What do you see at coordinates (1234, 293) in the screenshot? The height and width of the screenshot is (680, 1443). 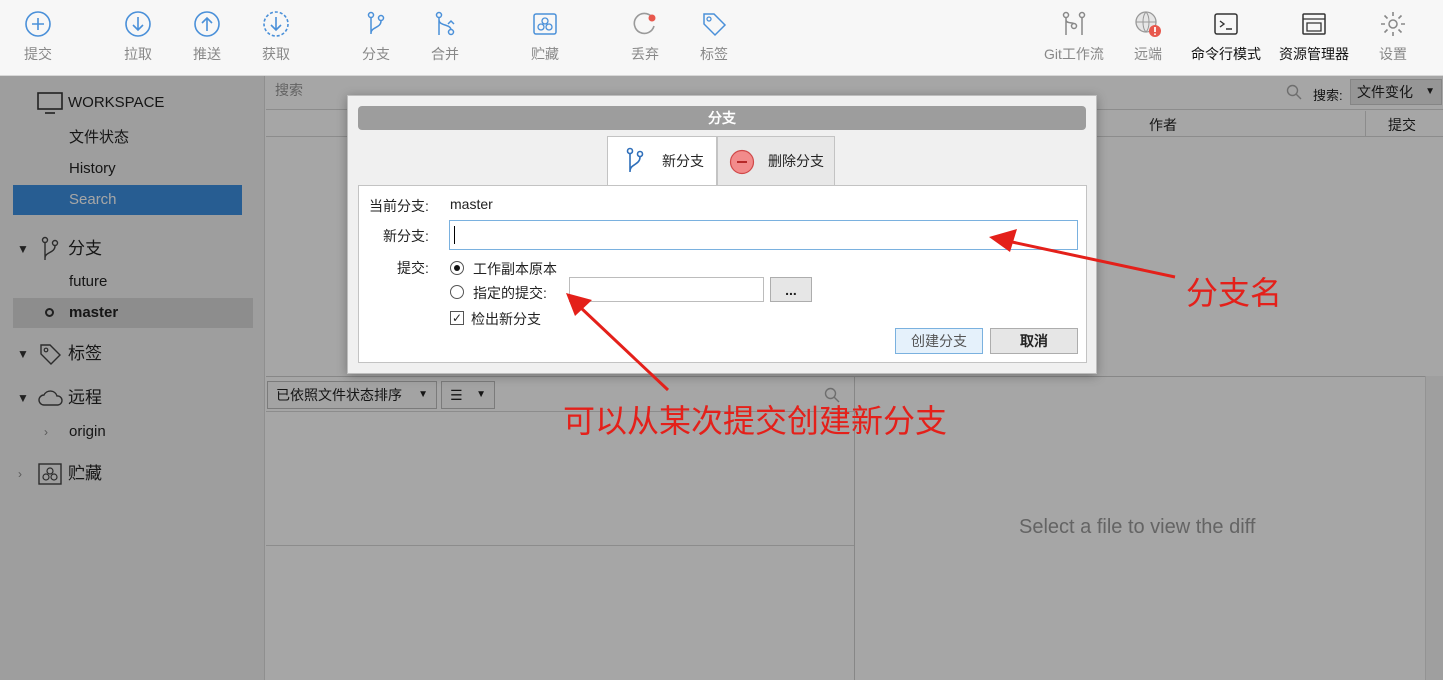 I see `annotation-branch-name: 分支名` at bounding box center [1234, 293].